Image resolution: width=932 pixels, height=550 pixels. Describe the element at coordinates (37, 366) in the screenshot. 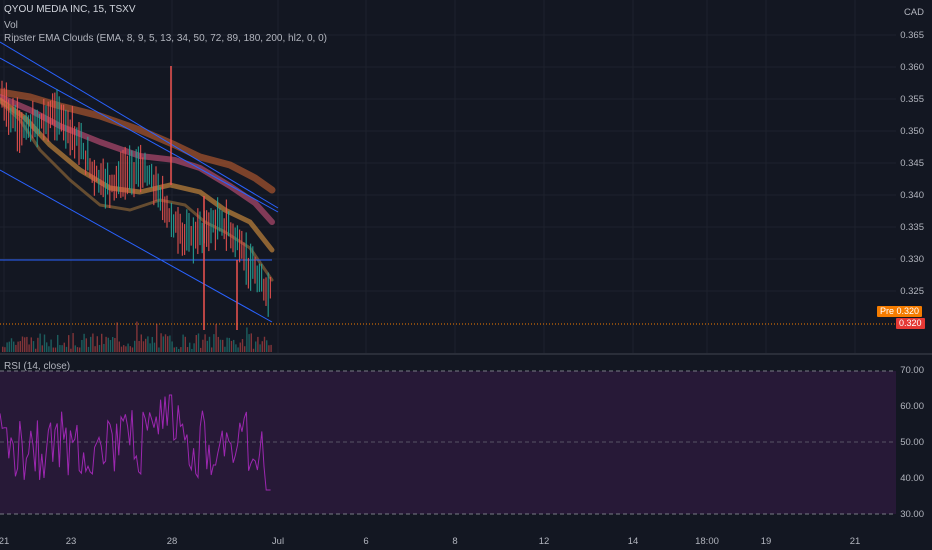

I see `rsi-legend: RSI (14, close)` at that location.